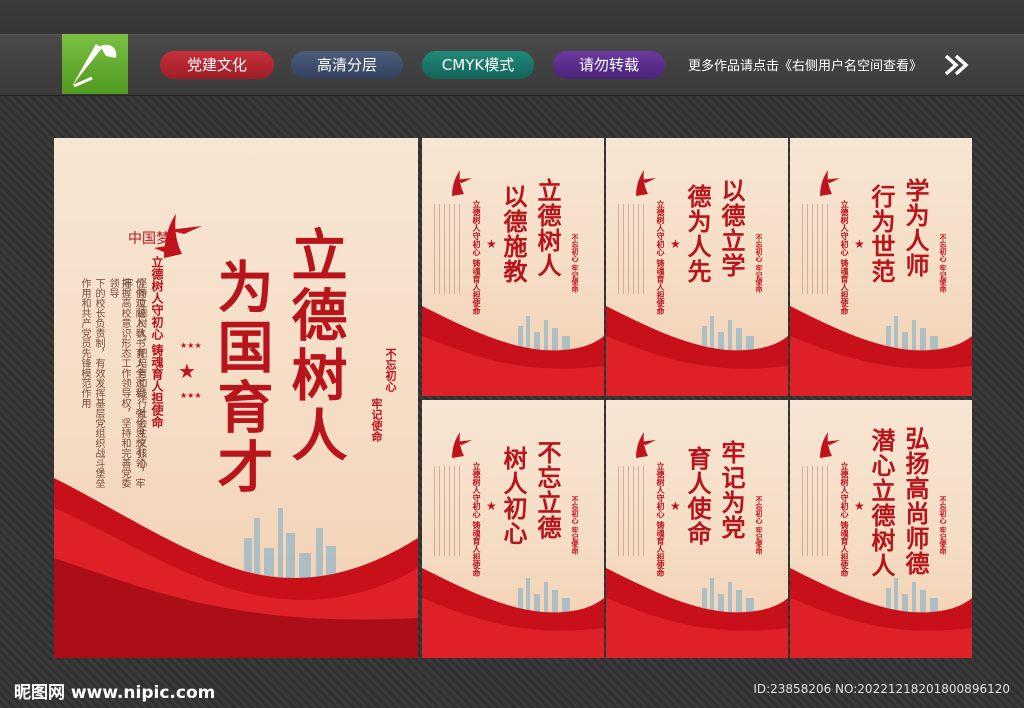 This screenshot has height=708, width=1024. Describe the element at coordinates (84, 343) in the screenshot. I see `body-col-5: 作用和共产党员先锋模范作用` at that location.